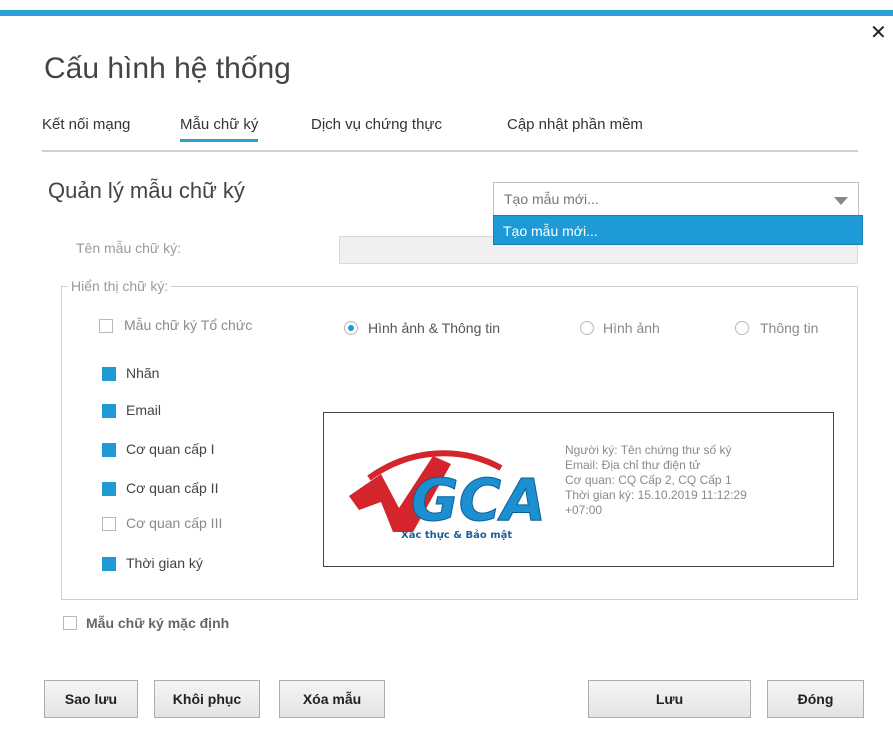 The image size is (893, 738). Describe the element at coordinates (174, 523) in the screenshot. I see `checkbox-agency-level-3-text: Cơ quan cấp III` at that location.